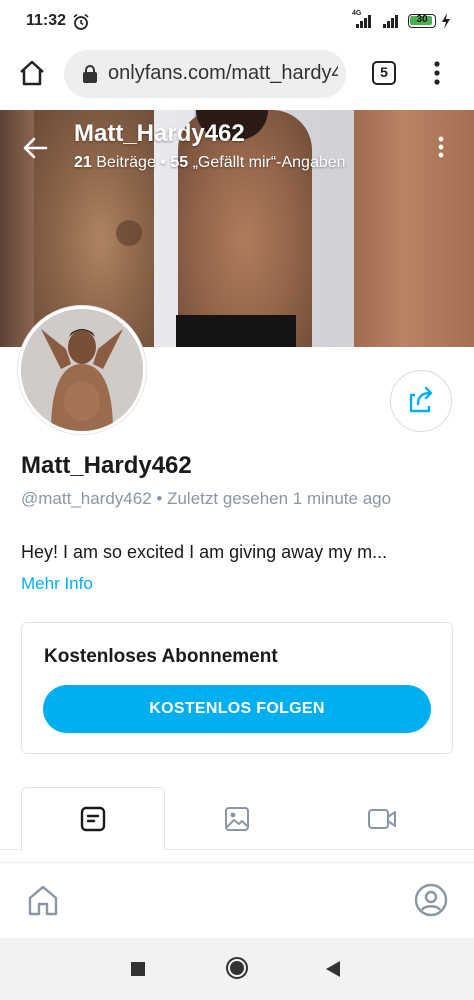 The width and height of the screenshot is (474, 1000). I want to click on browser-menu-icon, so click(437, 73).